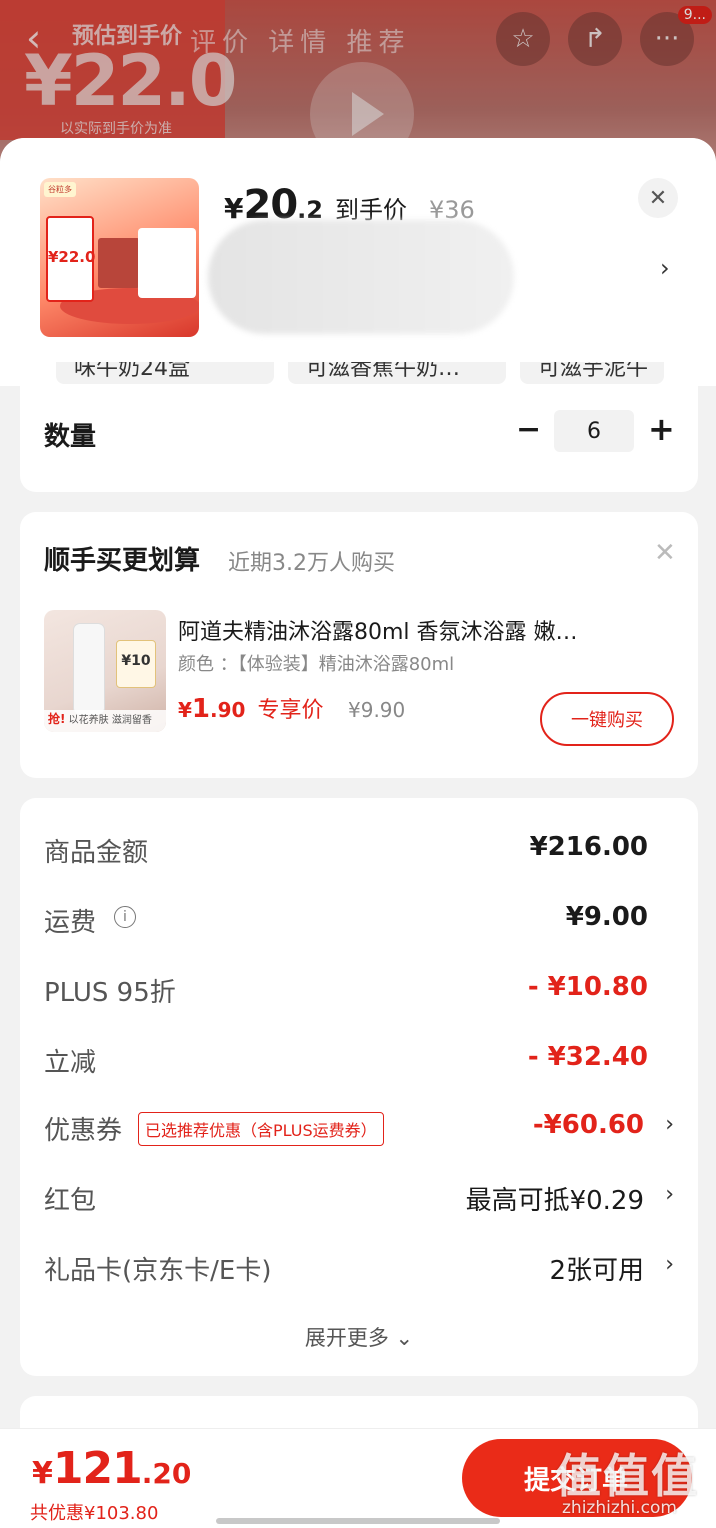  What do you see at coordinates (112, 1468) in the screenshot?
I see `total-price: ¥ 121 .20` at bounding box center [112, 1468].